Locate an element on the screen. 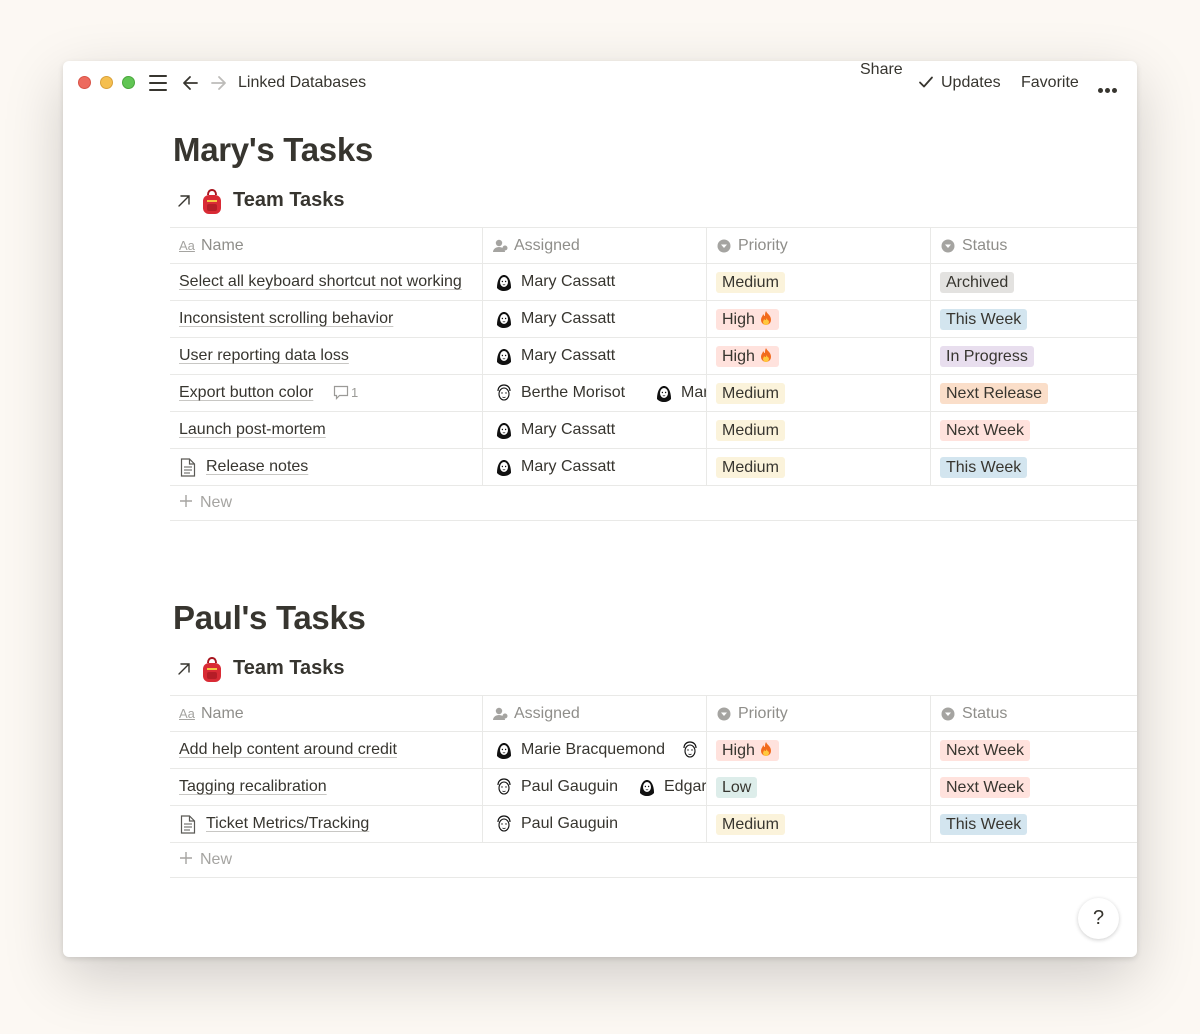 Image resolution: width=1200 pixels, height=1034 pixels. task-name-cell: Release notes is located at coordinates (326, 467).